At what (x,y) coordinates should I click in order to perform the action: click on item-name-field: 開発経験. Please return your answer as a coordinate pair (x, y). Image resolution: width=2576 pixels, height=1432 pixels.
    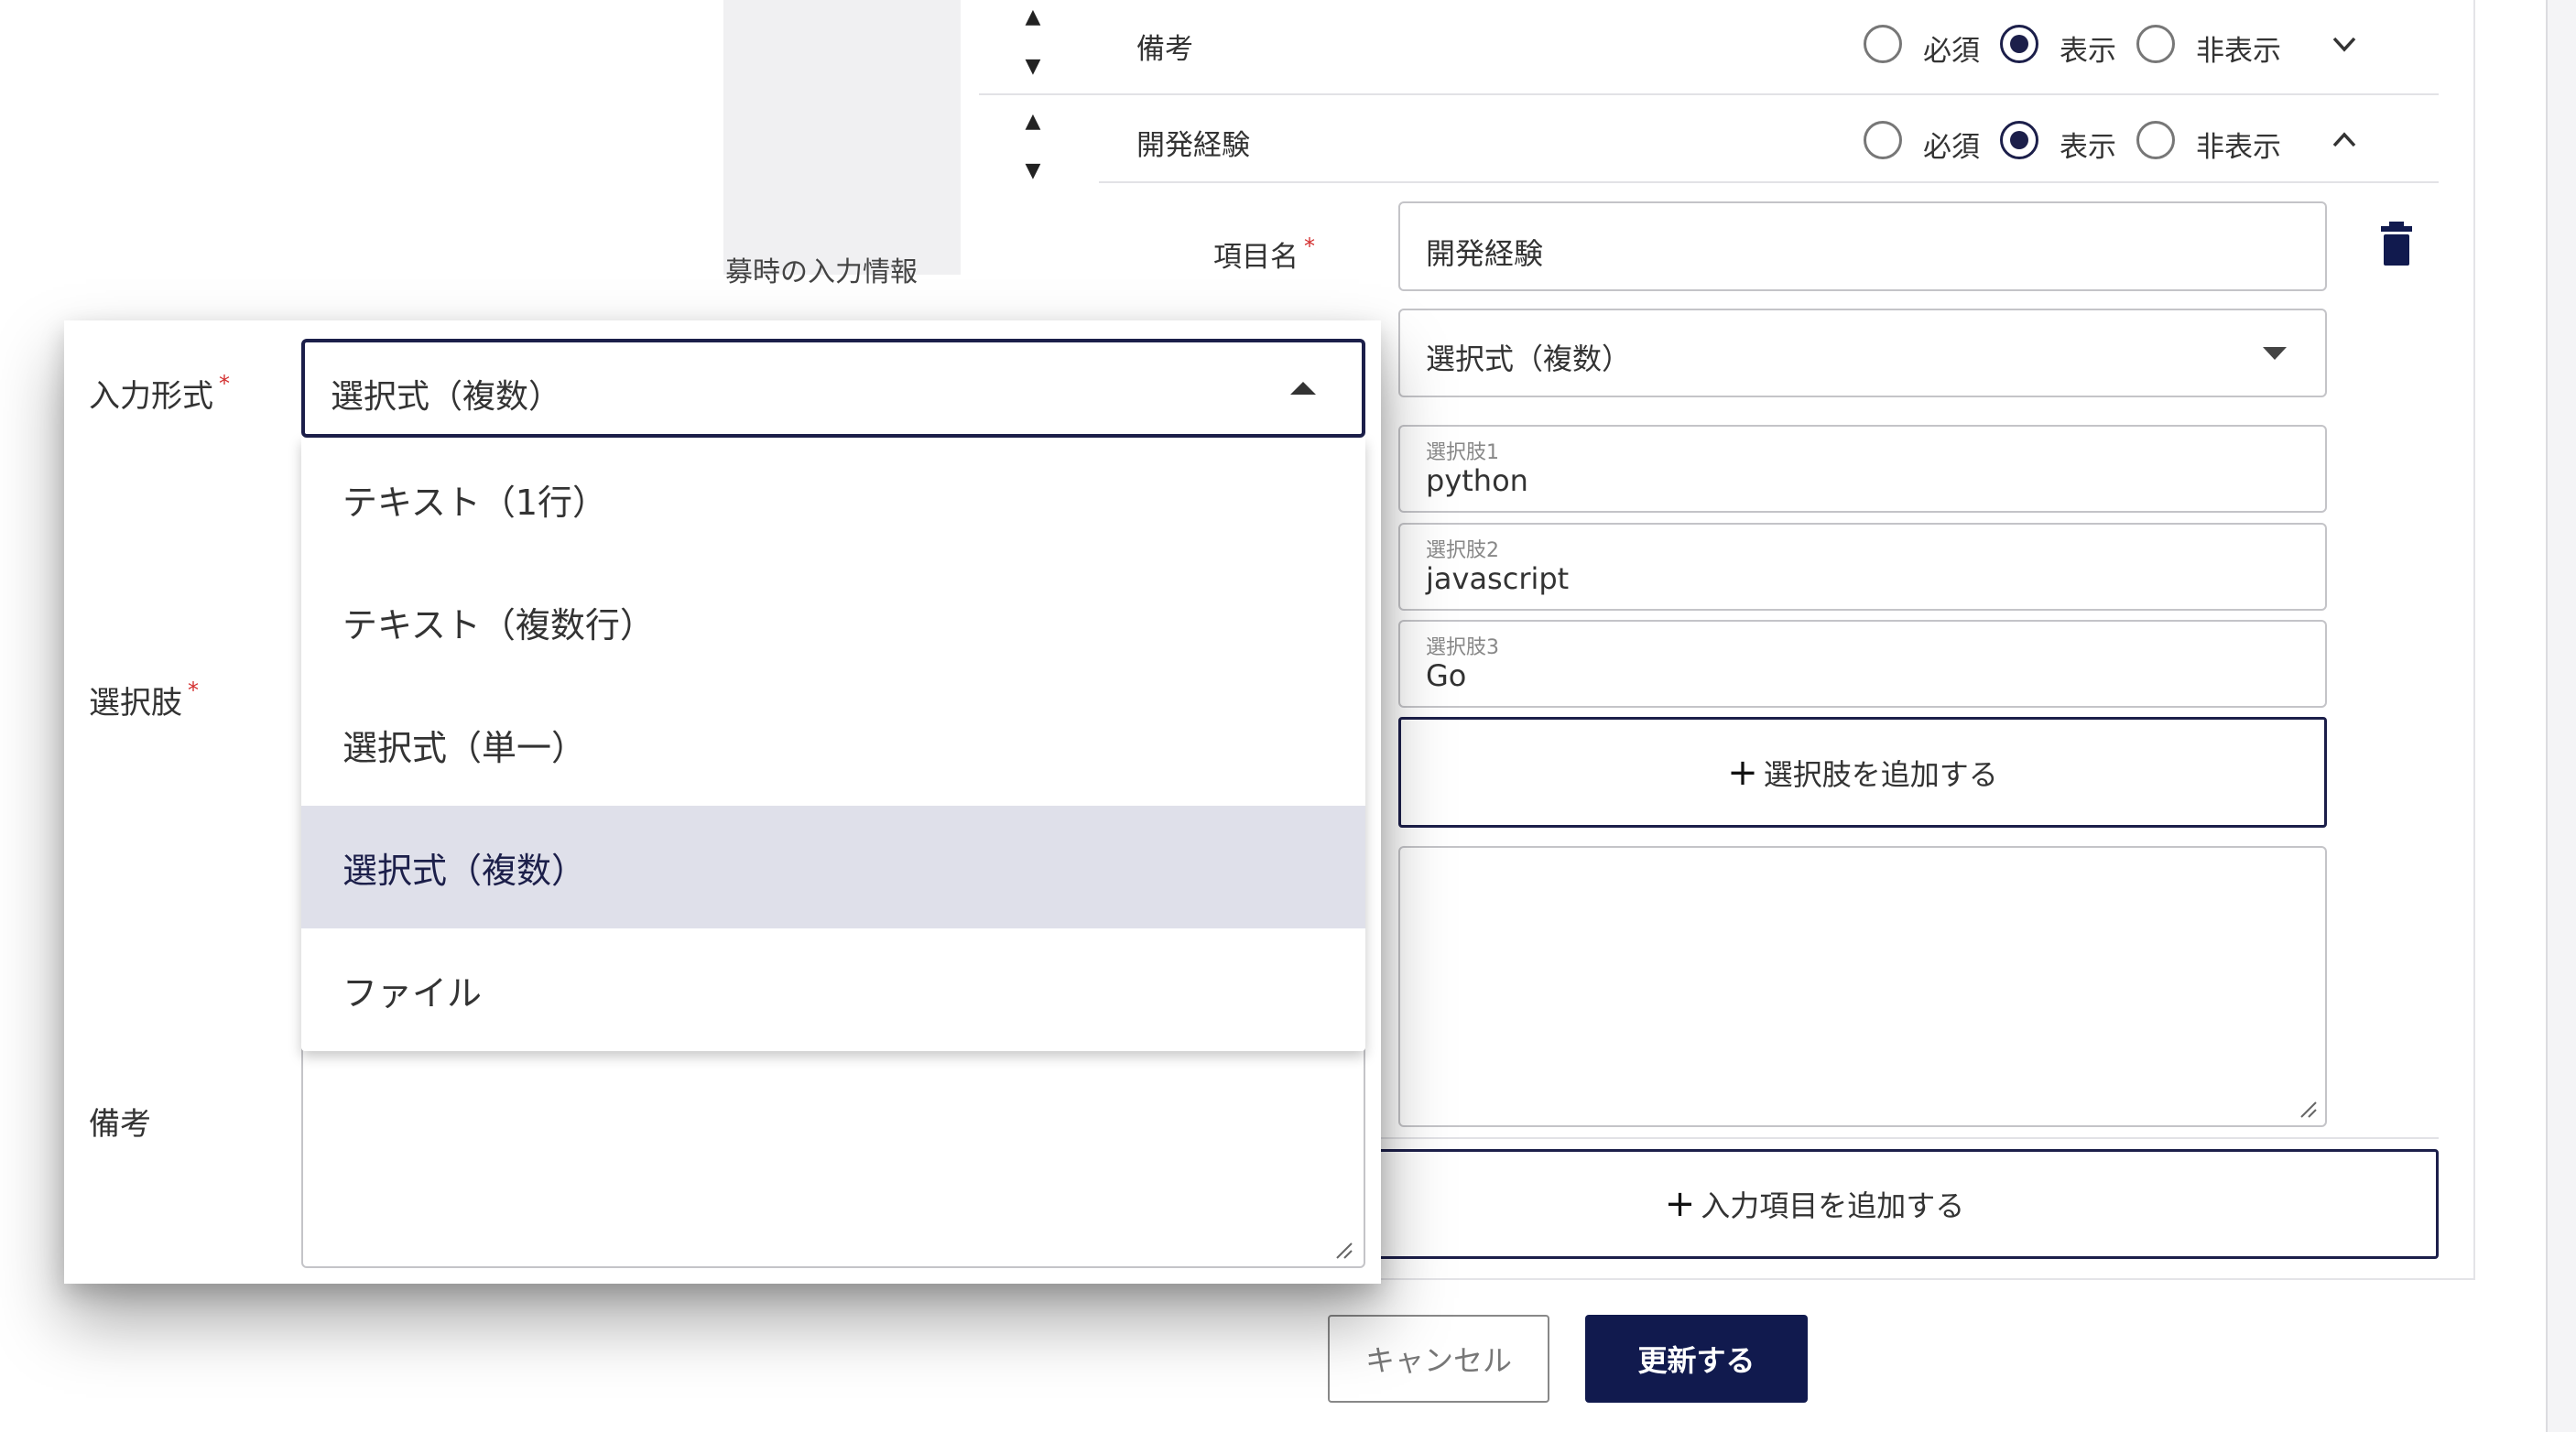
    Looking at the image, I should click on (1862, 246).